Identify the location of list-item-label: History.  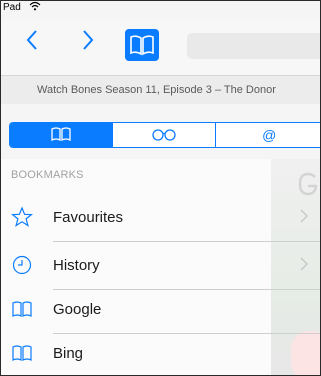
(76, 265).